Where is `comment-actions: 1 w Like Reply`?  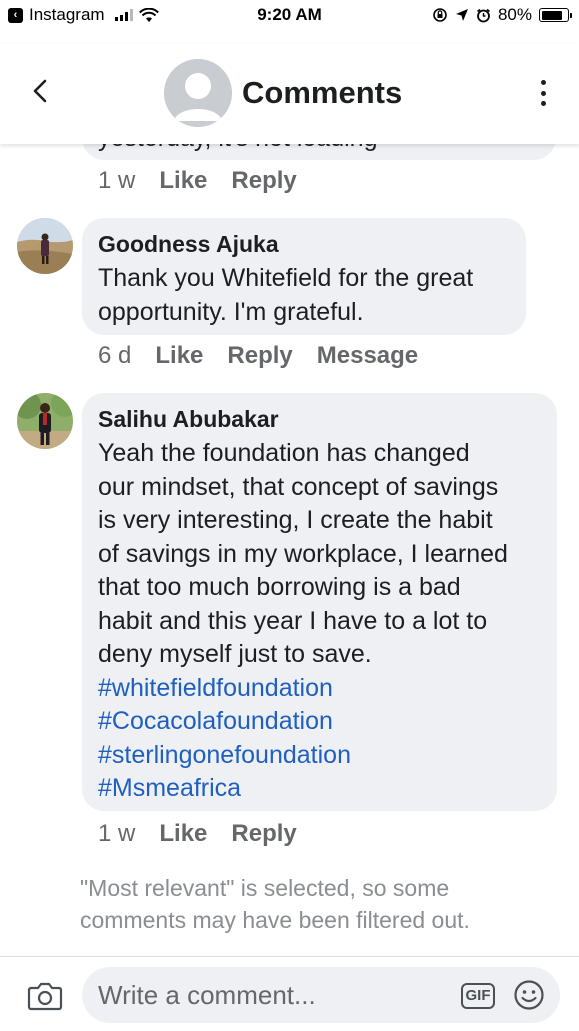 comment-actions: 1 w Like Reply is located at coordinates (209, 834).